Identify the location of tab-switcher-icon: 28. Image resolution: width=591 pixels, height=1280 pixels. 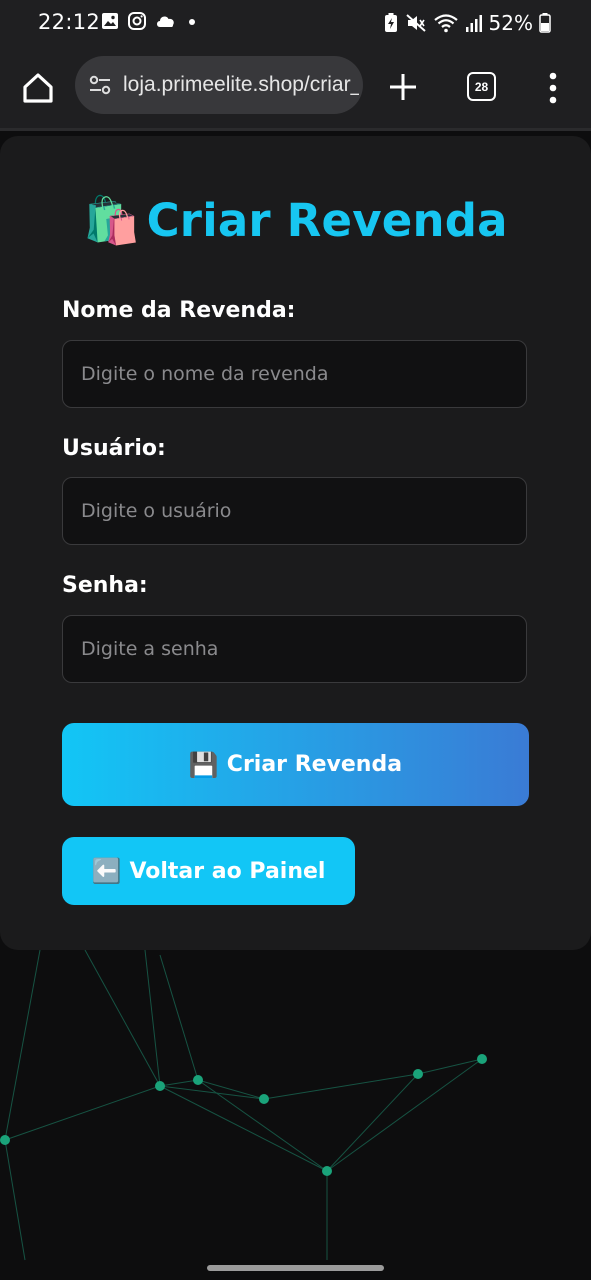
(481, 86).